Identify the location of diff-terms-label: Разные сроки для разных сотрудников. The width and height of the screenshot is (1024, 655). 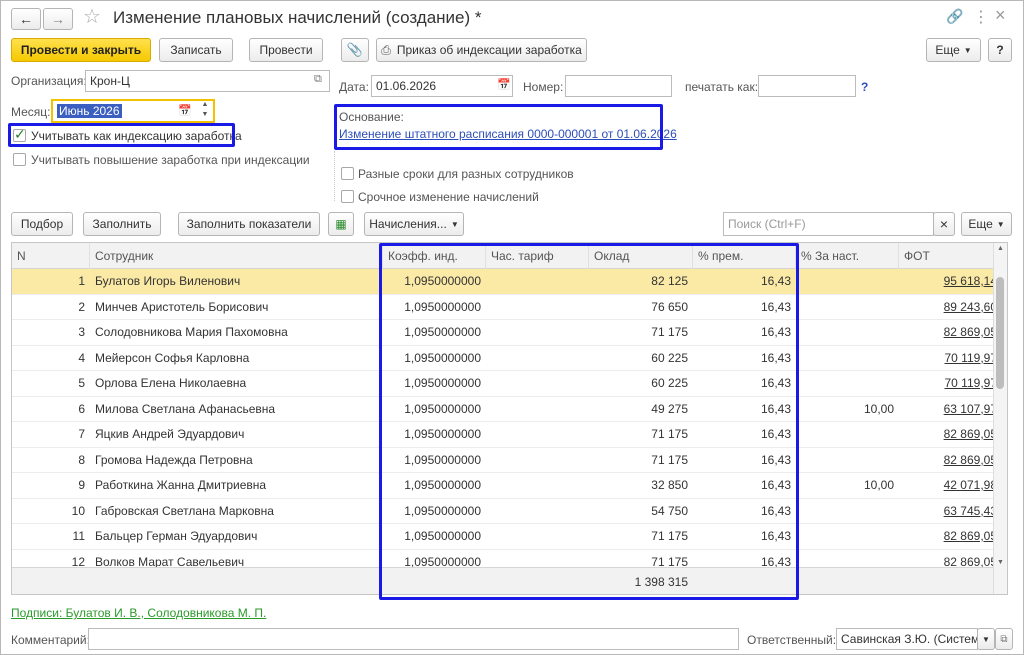
(466, 174).